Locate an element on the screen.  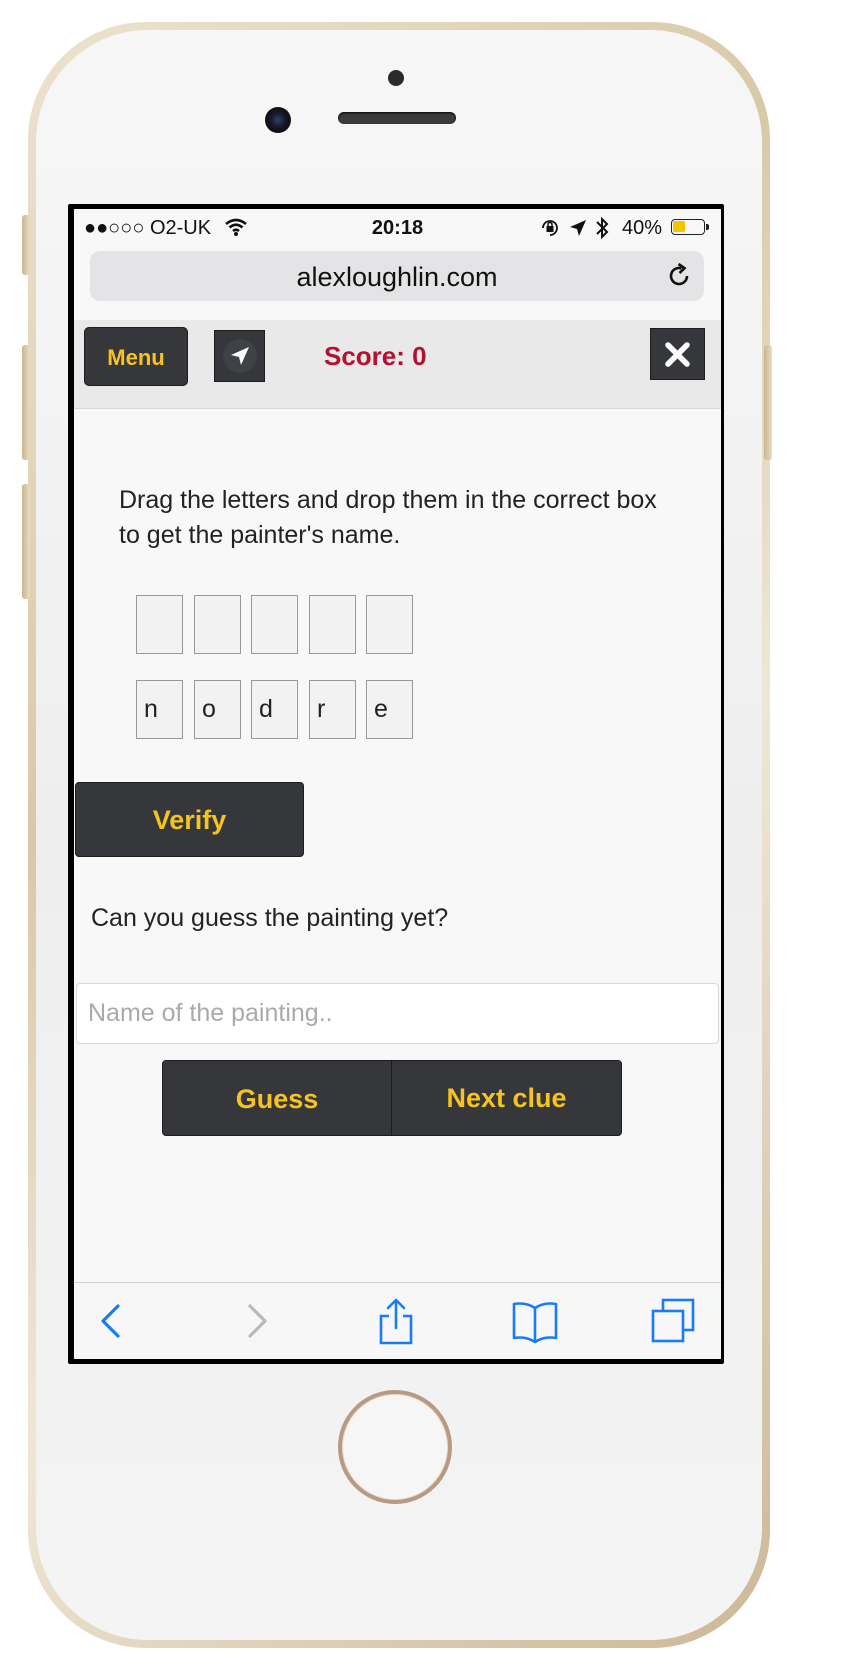
game-header: Menu Score: 0 is located at coordinates (397, 364).